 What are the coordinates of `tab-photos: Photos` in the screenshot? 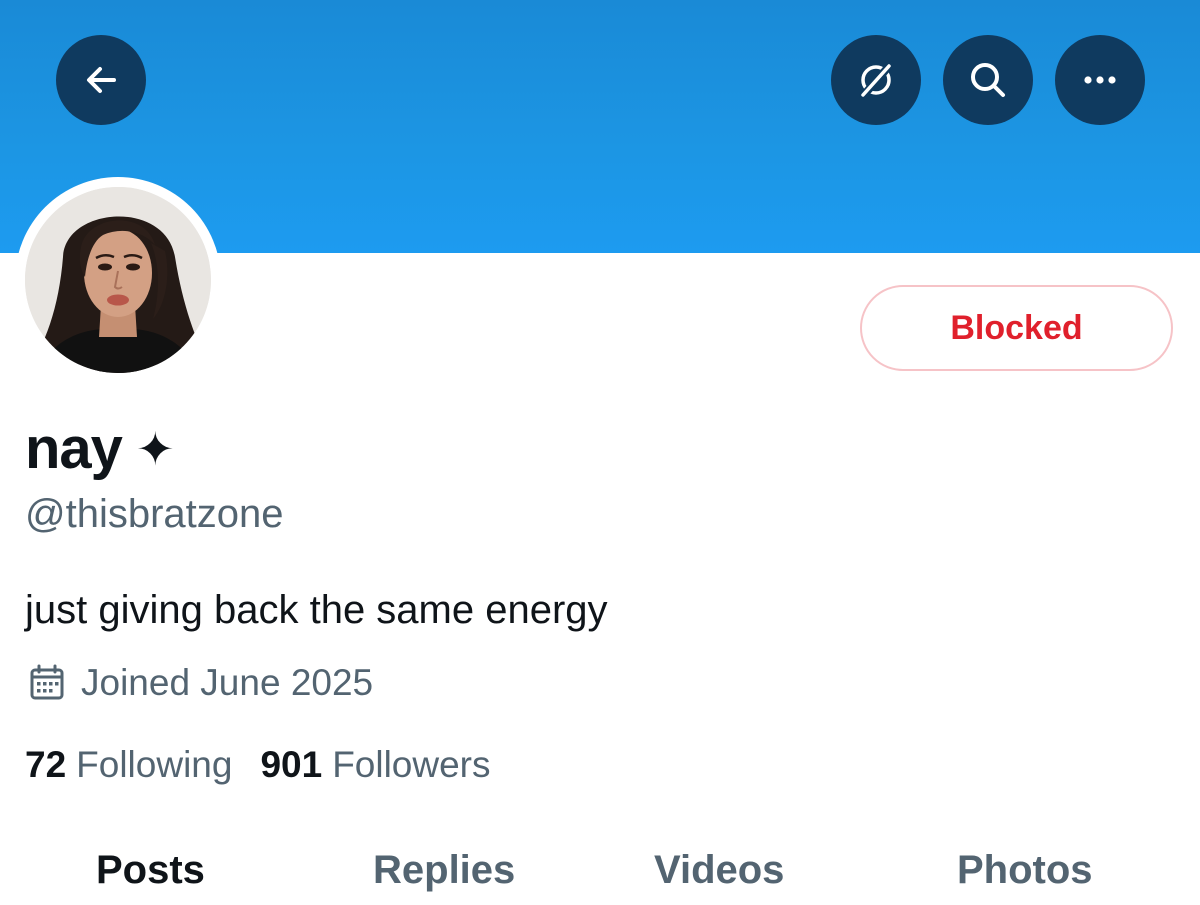 It's located at (1025, 870).